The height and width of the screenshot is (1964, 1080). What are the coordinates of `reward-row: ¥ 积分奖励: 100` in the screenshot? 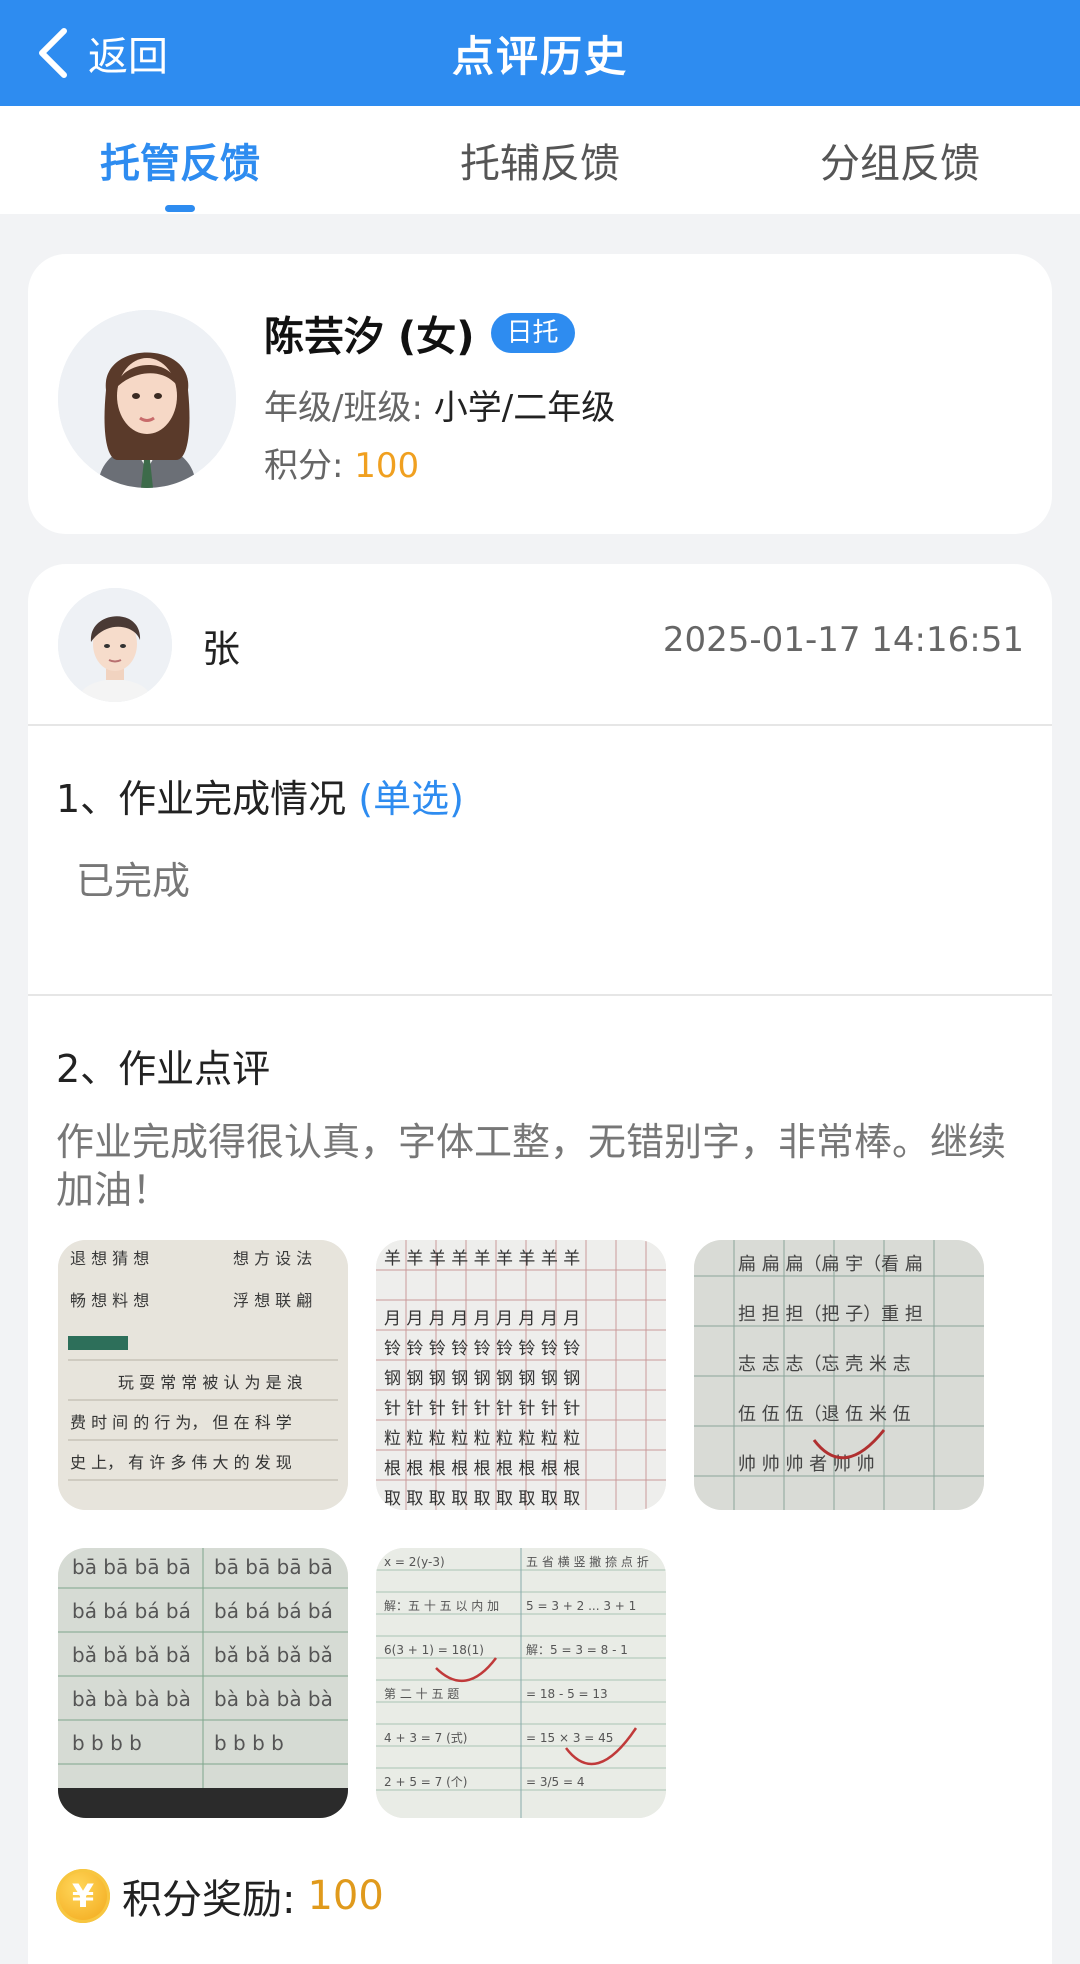 It's located at (220, 1896).